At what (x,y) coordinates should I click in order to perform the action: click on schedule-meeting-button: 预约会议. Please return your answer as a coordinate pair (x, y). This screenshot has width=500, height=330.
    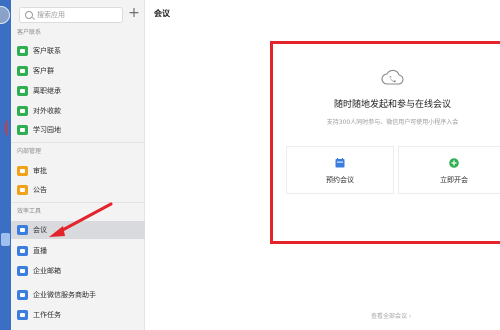
    Looking at the image, I should click on (340, 170).